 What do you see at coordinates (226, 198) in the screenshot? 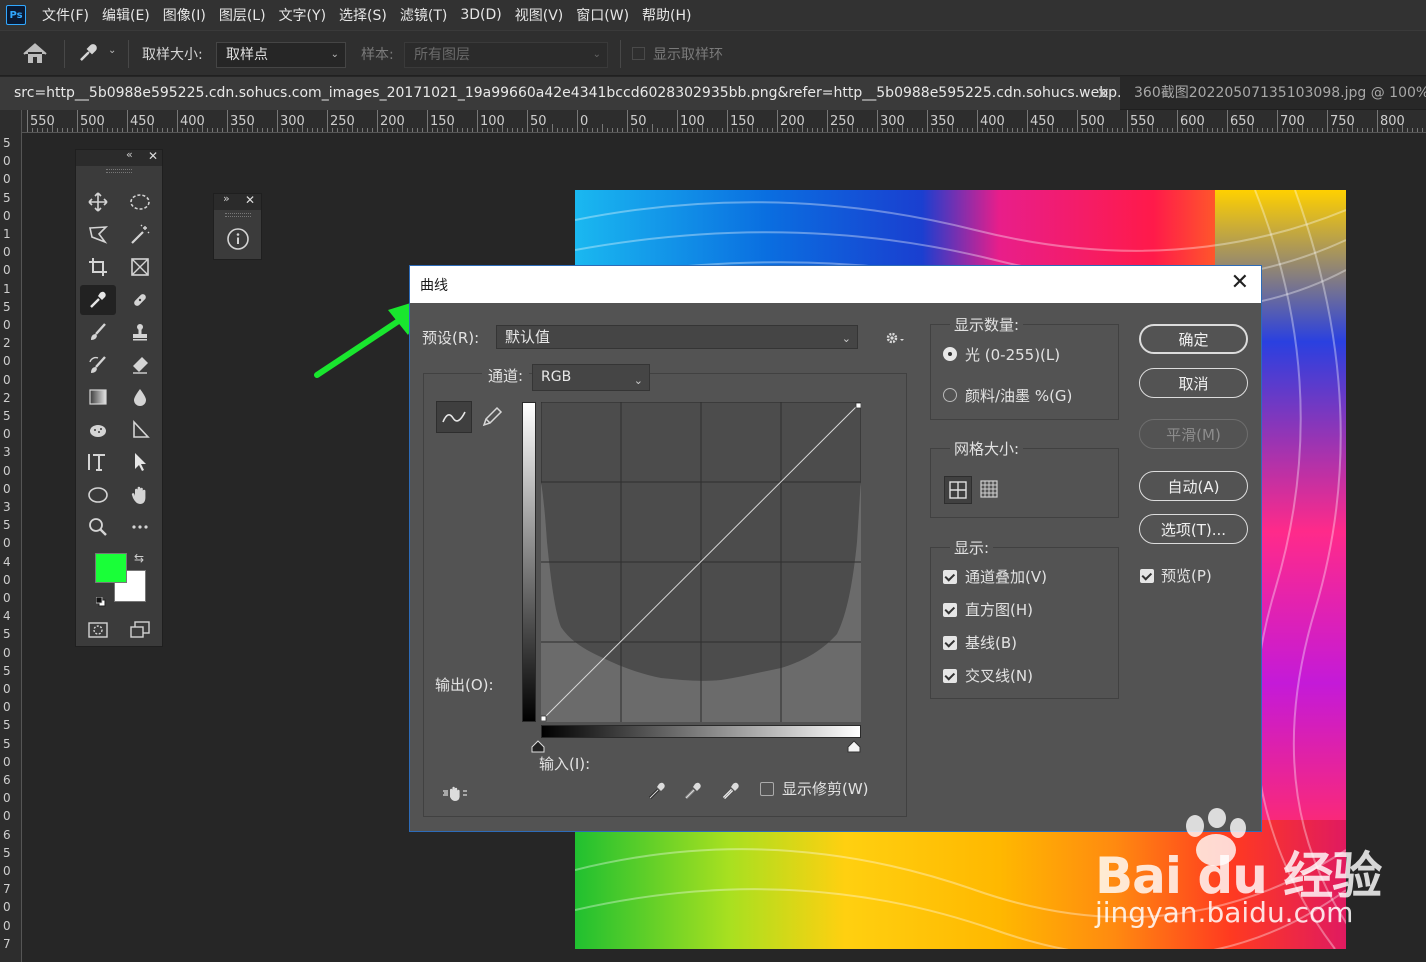
I see `expand-icon: »` at bounding box center [226, 198].